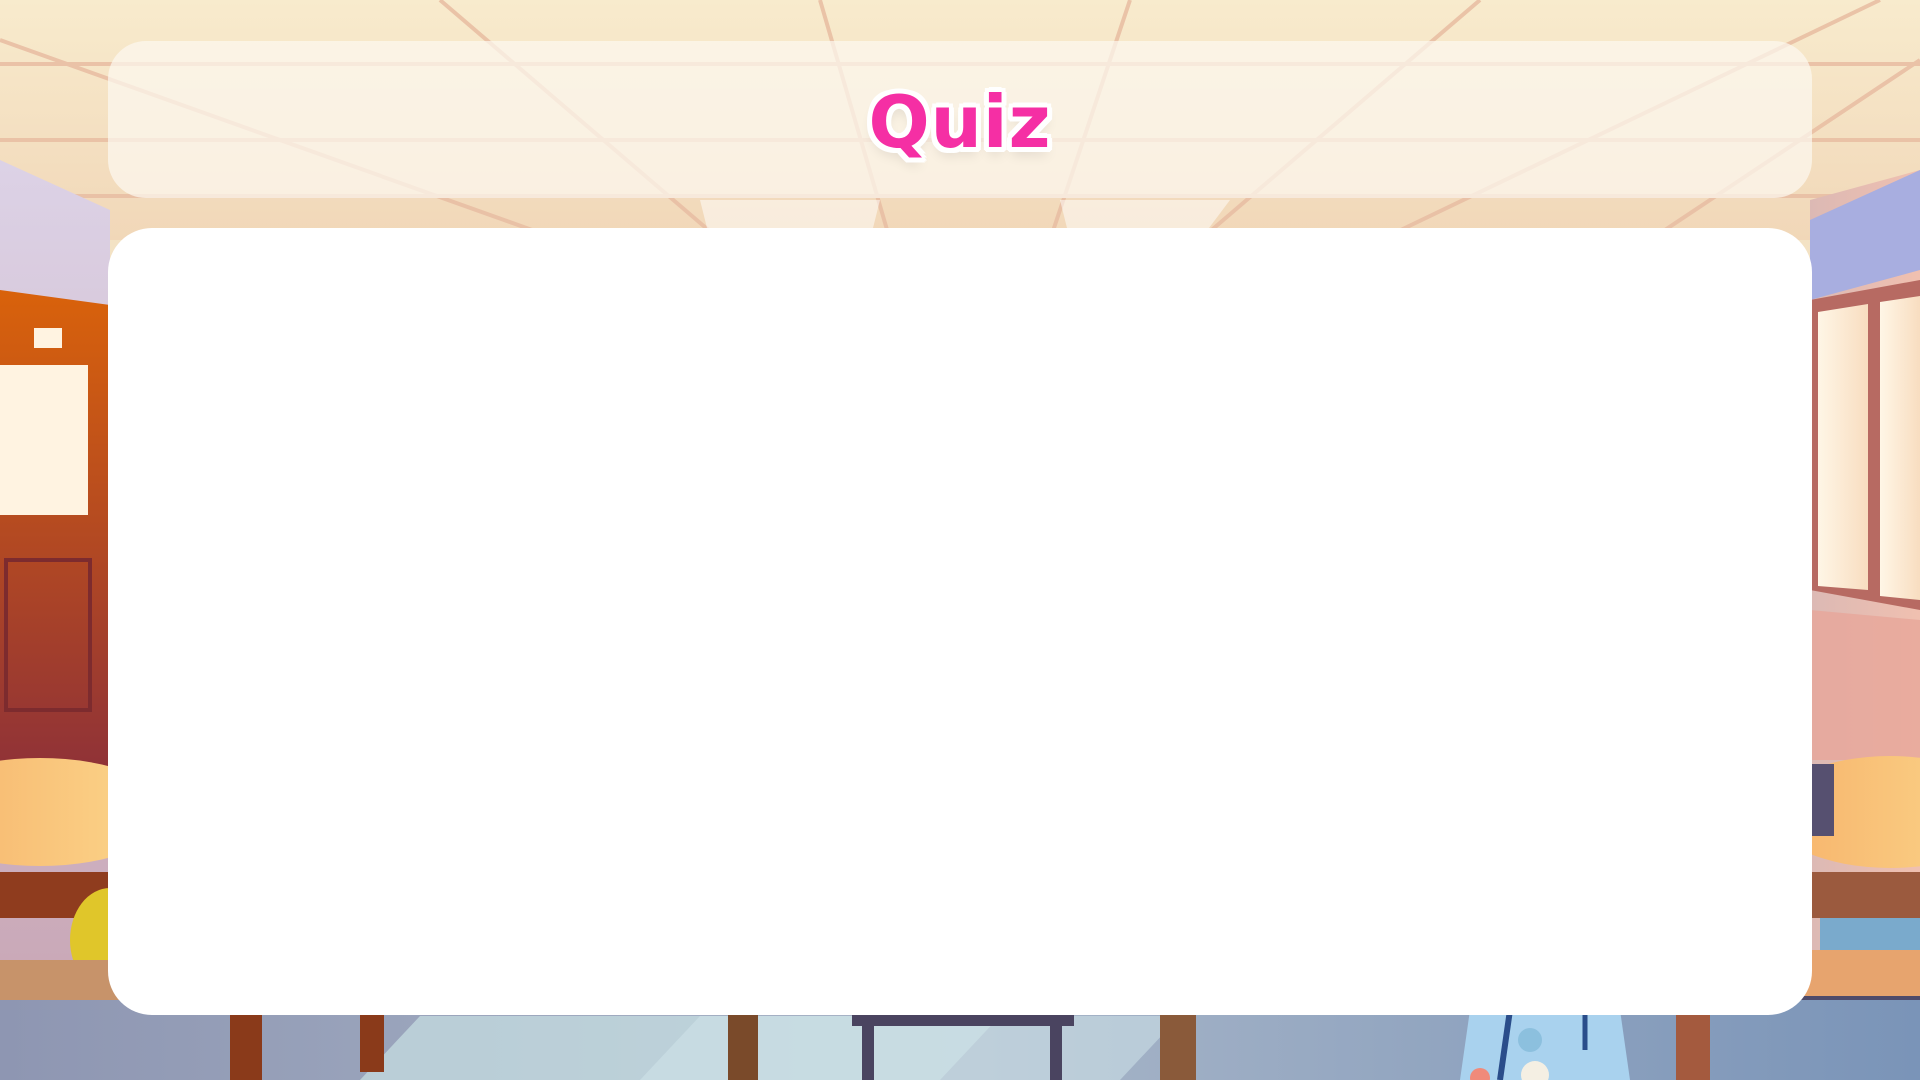 This screenshot has height=1080, width=1920. I want to click on page-title: Quiz, so click(960, 121).